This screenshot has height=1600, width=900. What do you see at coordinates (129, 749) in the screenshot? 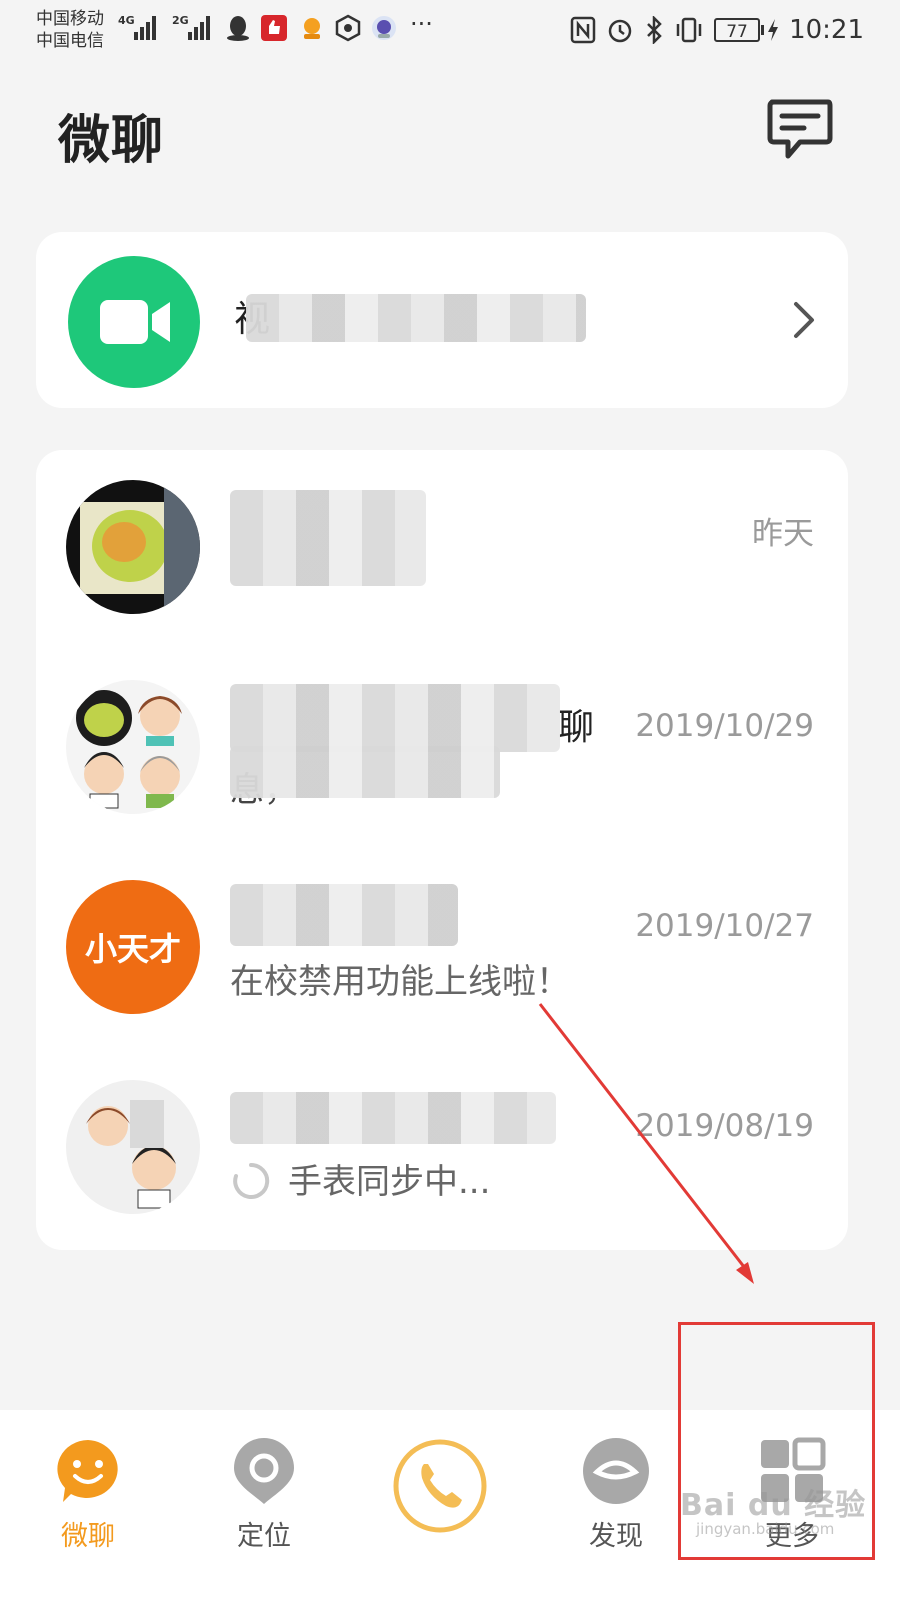
I see `group-avatar-image` at bounding box center [129, 749].